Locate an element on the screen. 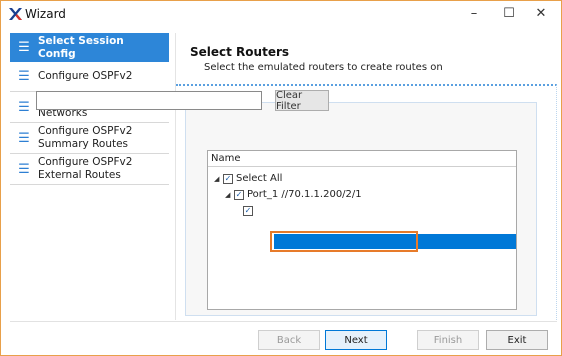  minimize-button: – is located at coordinates (474, 13).